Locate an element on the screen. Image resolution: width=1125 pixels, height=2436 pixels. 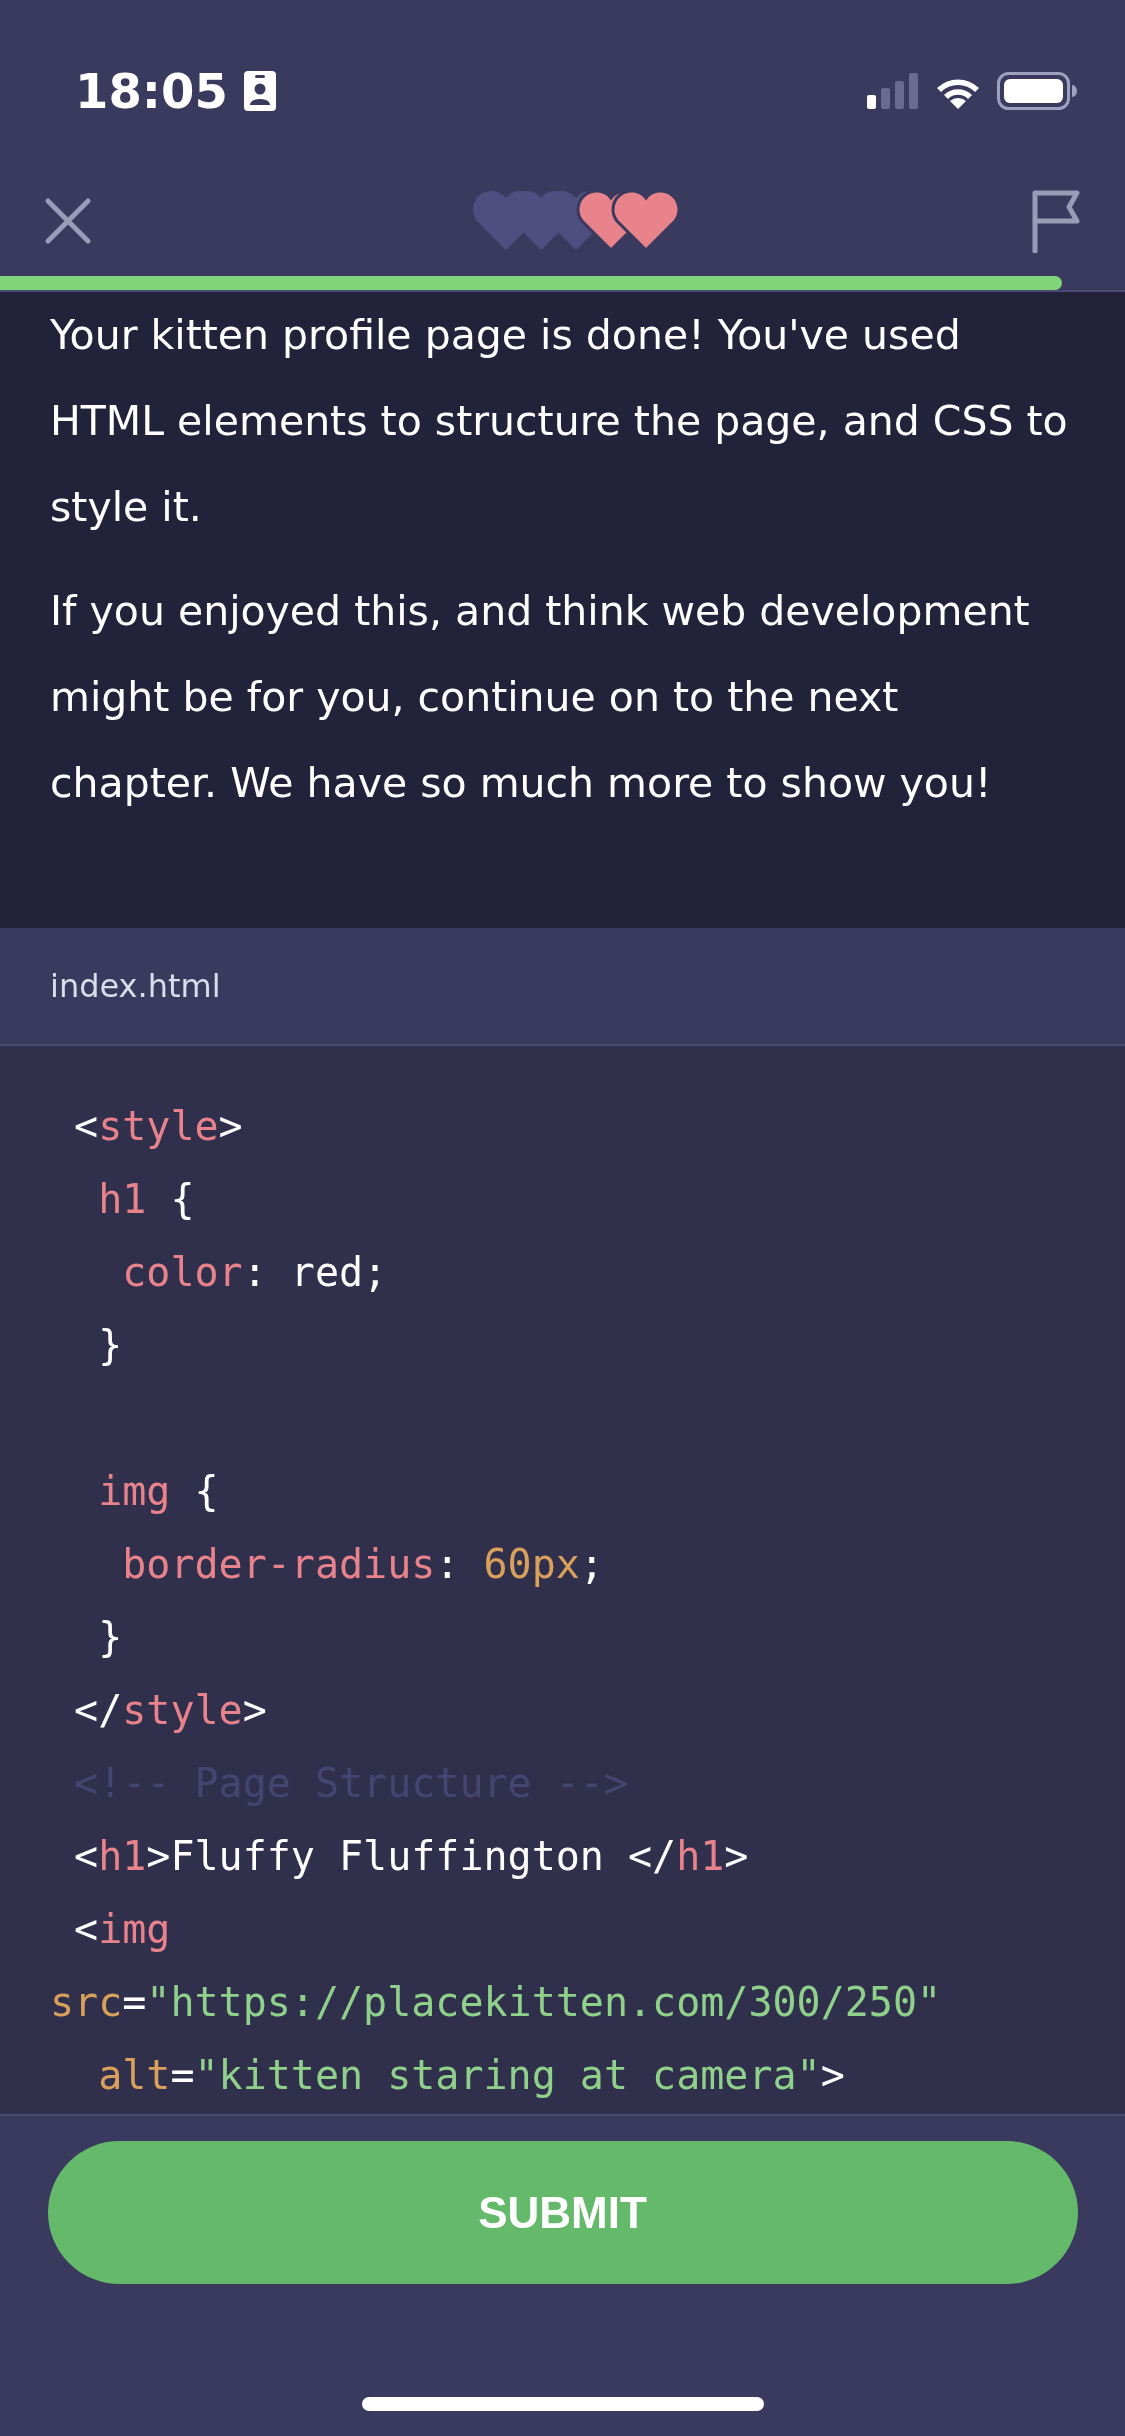
code-line: color: red; is located at coordinates (254, 1272).